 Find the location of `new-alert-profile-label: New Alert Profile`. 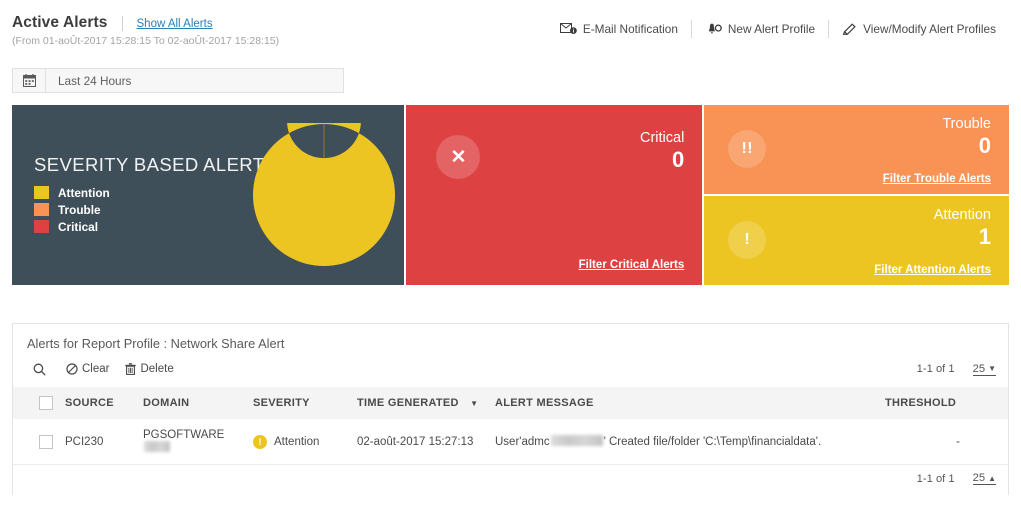

new-alert-profile-label: New Alert Profile is located at coordinates (771, 29).